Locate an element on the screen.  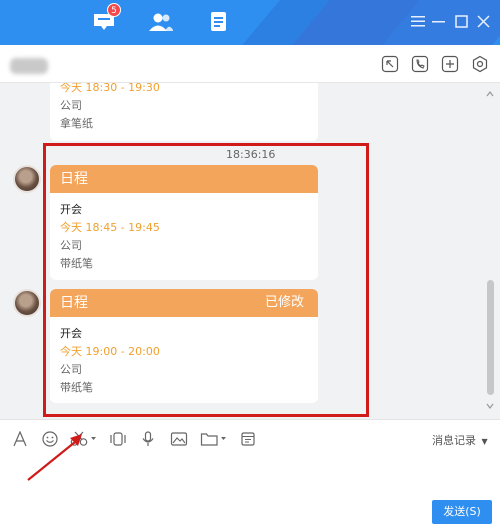
folder-icon is located at coordinates (214, 439).